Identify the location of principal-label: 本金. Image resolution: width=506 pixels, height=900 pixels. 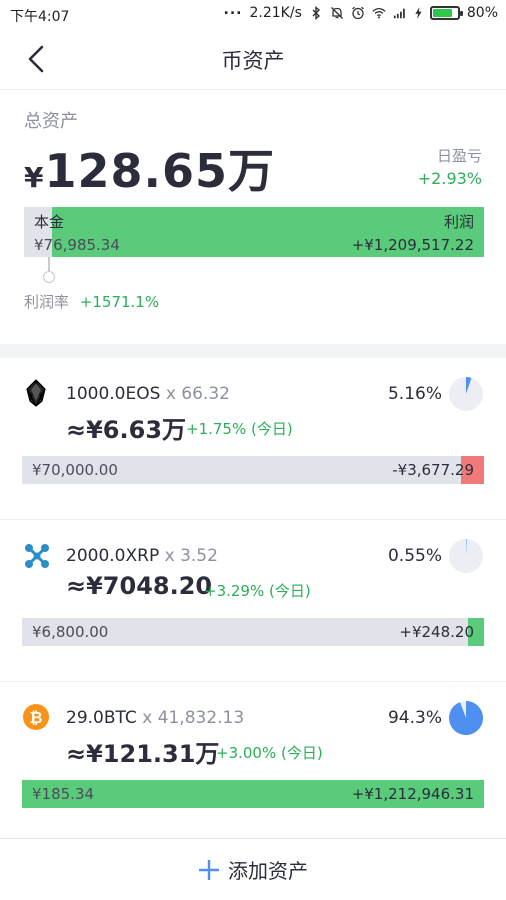
(49, 222).